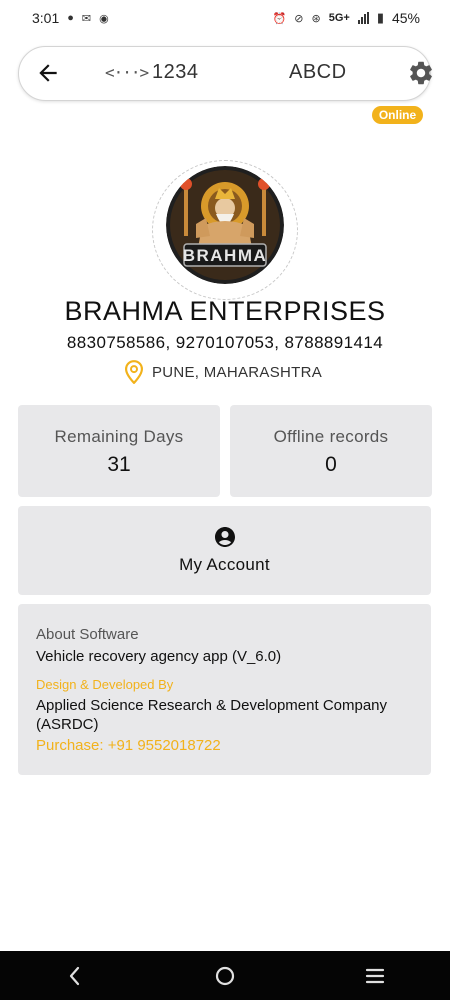 This screenshot has height=1000, width=450. What do you see at coordinates (119, 464) in the screenshot?
I see `remaining-days-value: 31` at bounding box center [119, 464].